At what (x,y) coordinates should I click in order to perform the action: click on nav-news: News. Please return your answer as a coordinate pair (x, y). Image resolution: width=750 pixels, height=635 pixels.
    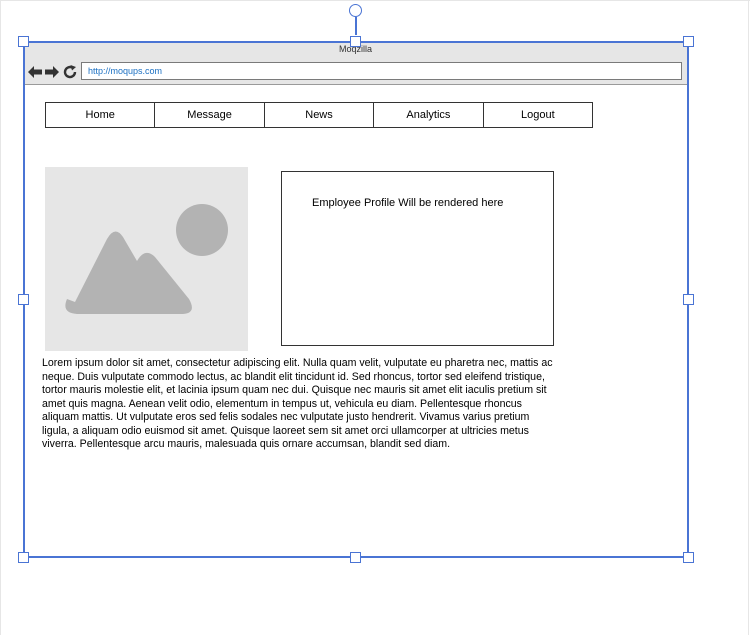
    Looking at the image, I should click on (320, 115).